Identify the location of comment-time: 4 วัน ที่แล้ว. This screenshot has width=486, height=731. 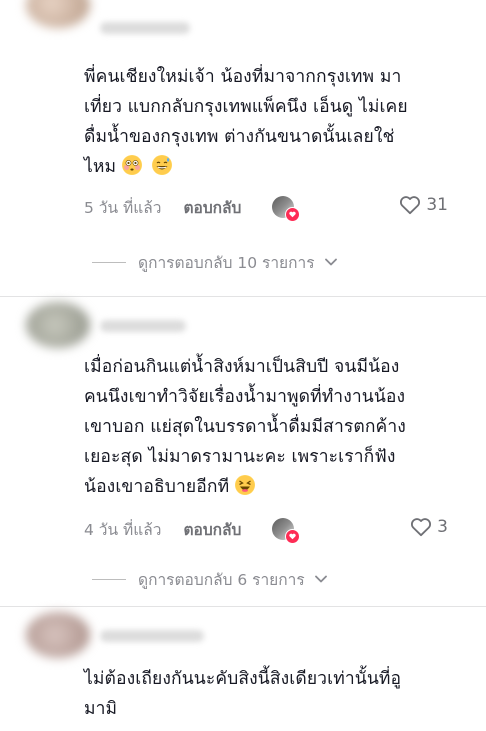
(123, 529).